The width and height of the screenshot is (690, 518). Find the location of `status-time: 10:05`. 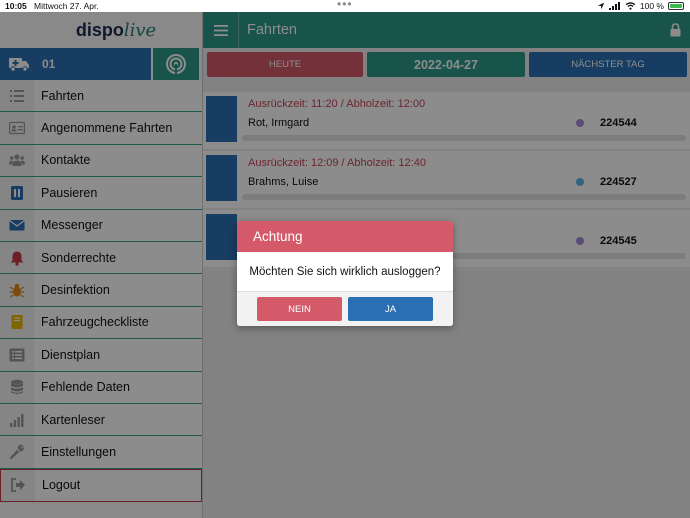

status-time: 10:05 is located at coordinates (16, 6).